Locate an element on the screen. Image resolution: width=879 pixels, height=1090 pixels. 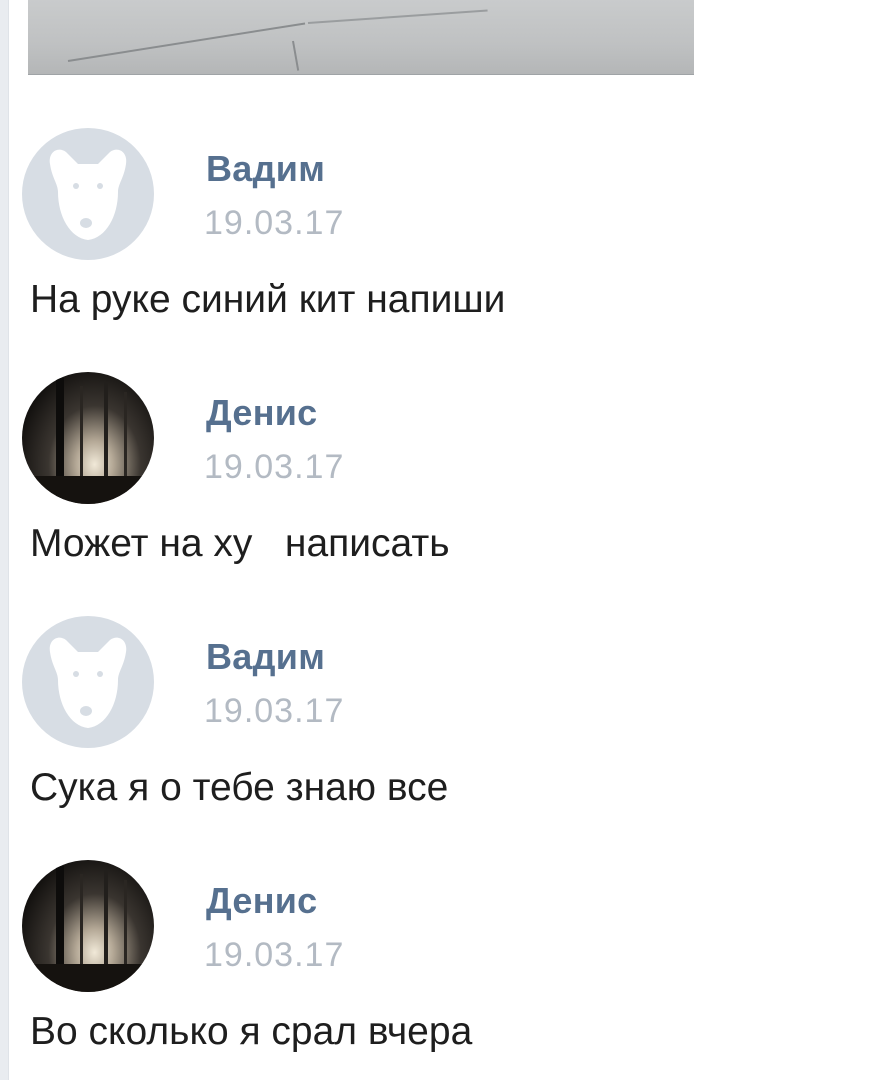
message-text: На руке синий кит напиши is located at coordinates (268, 299).